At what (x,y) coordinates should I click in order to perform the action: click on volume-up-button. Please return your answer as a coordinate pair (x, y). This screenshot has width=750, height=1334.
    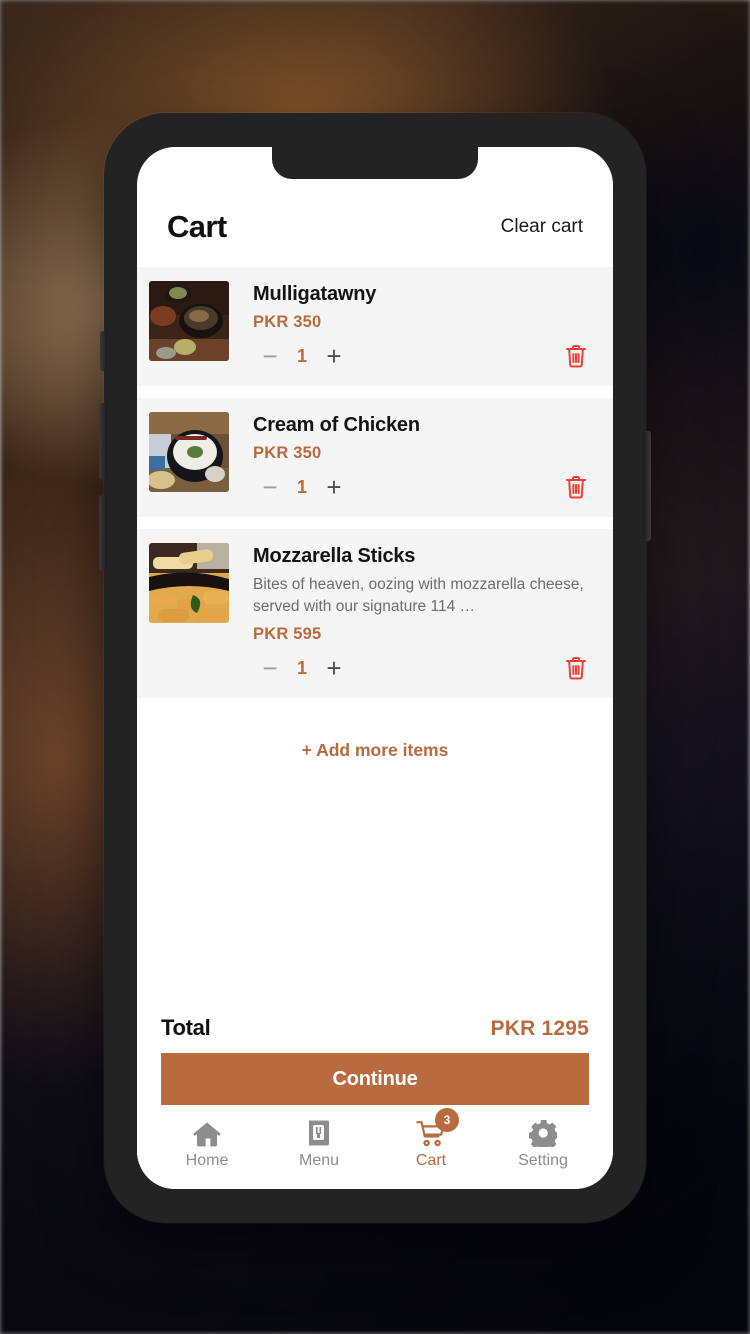
    Looking at the image, I should click on (103, 441).